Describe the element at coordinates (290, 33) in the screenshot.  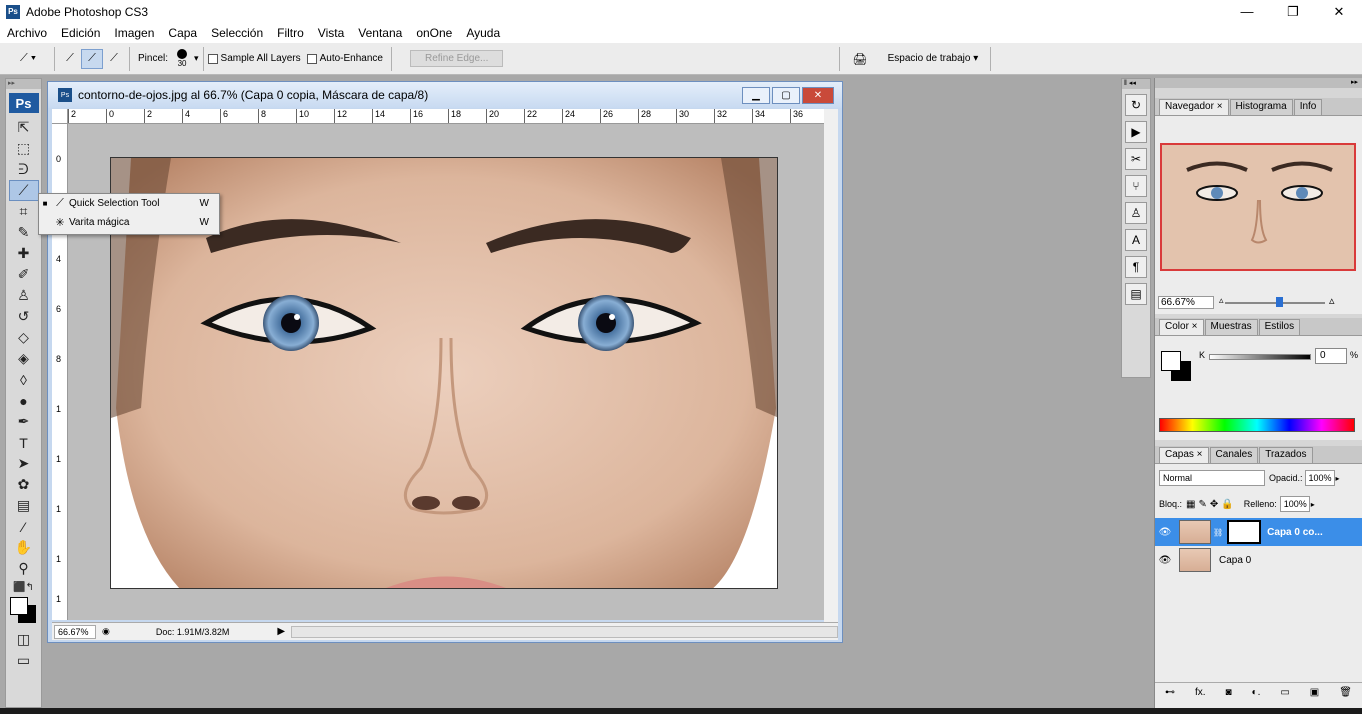
I see `menu-filtro: Filtro` at that location.